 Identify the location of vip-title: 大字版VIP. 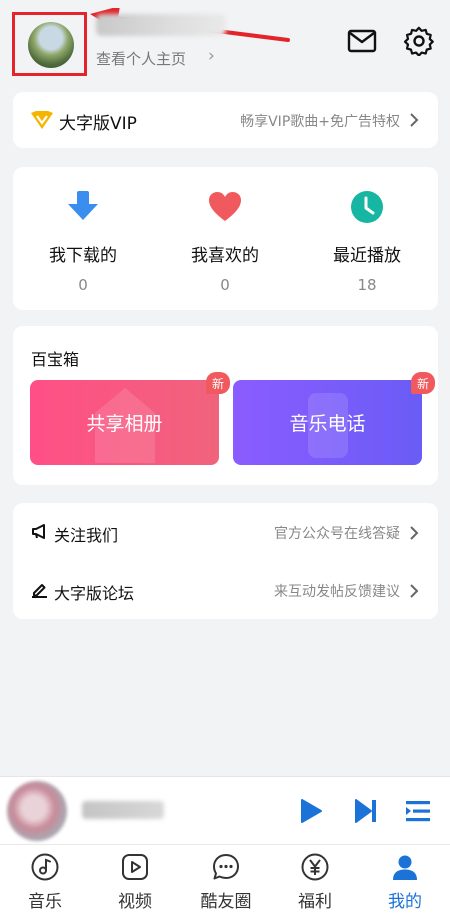
(98, 124).